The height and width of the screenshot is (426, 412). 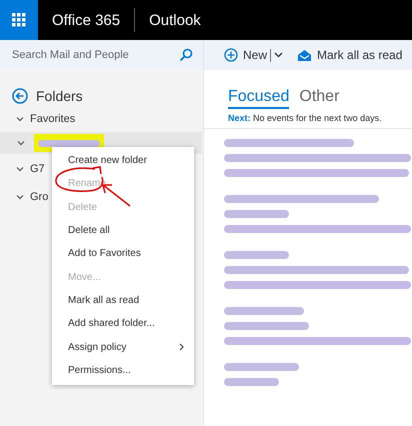 What do you see at coordinates (349, 55) in the screenshot?
I see `mark-all-read-button: Mark all as read` at bounding box center [349, 55].